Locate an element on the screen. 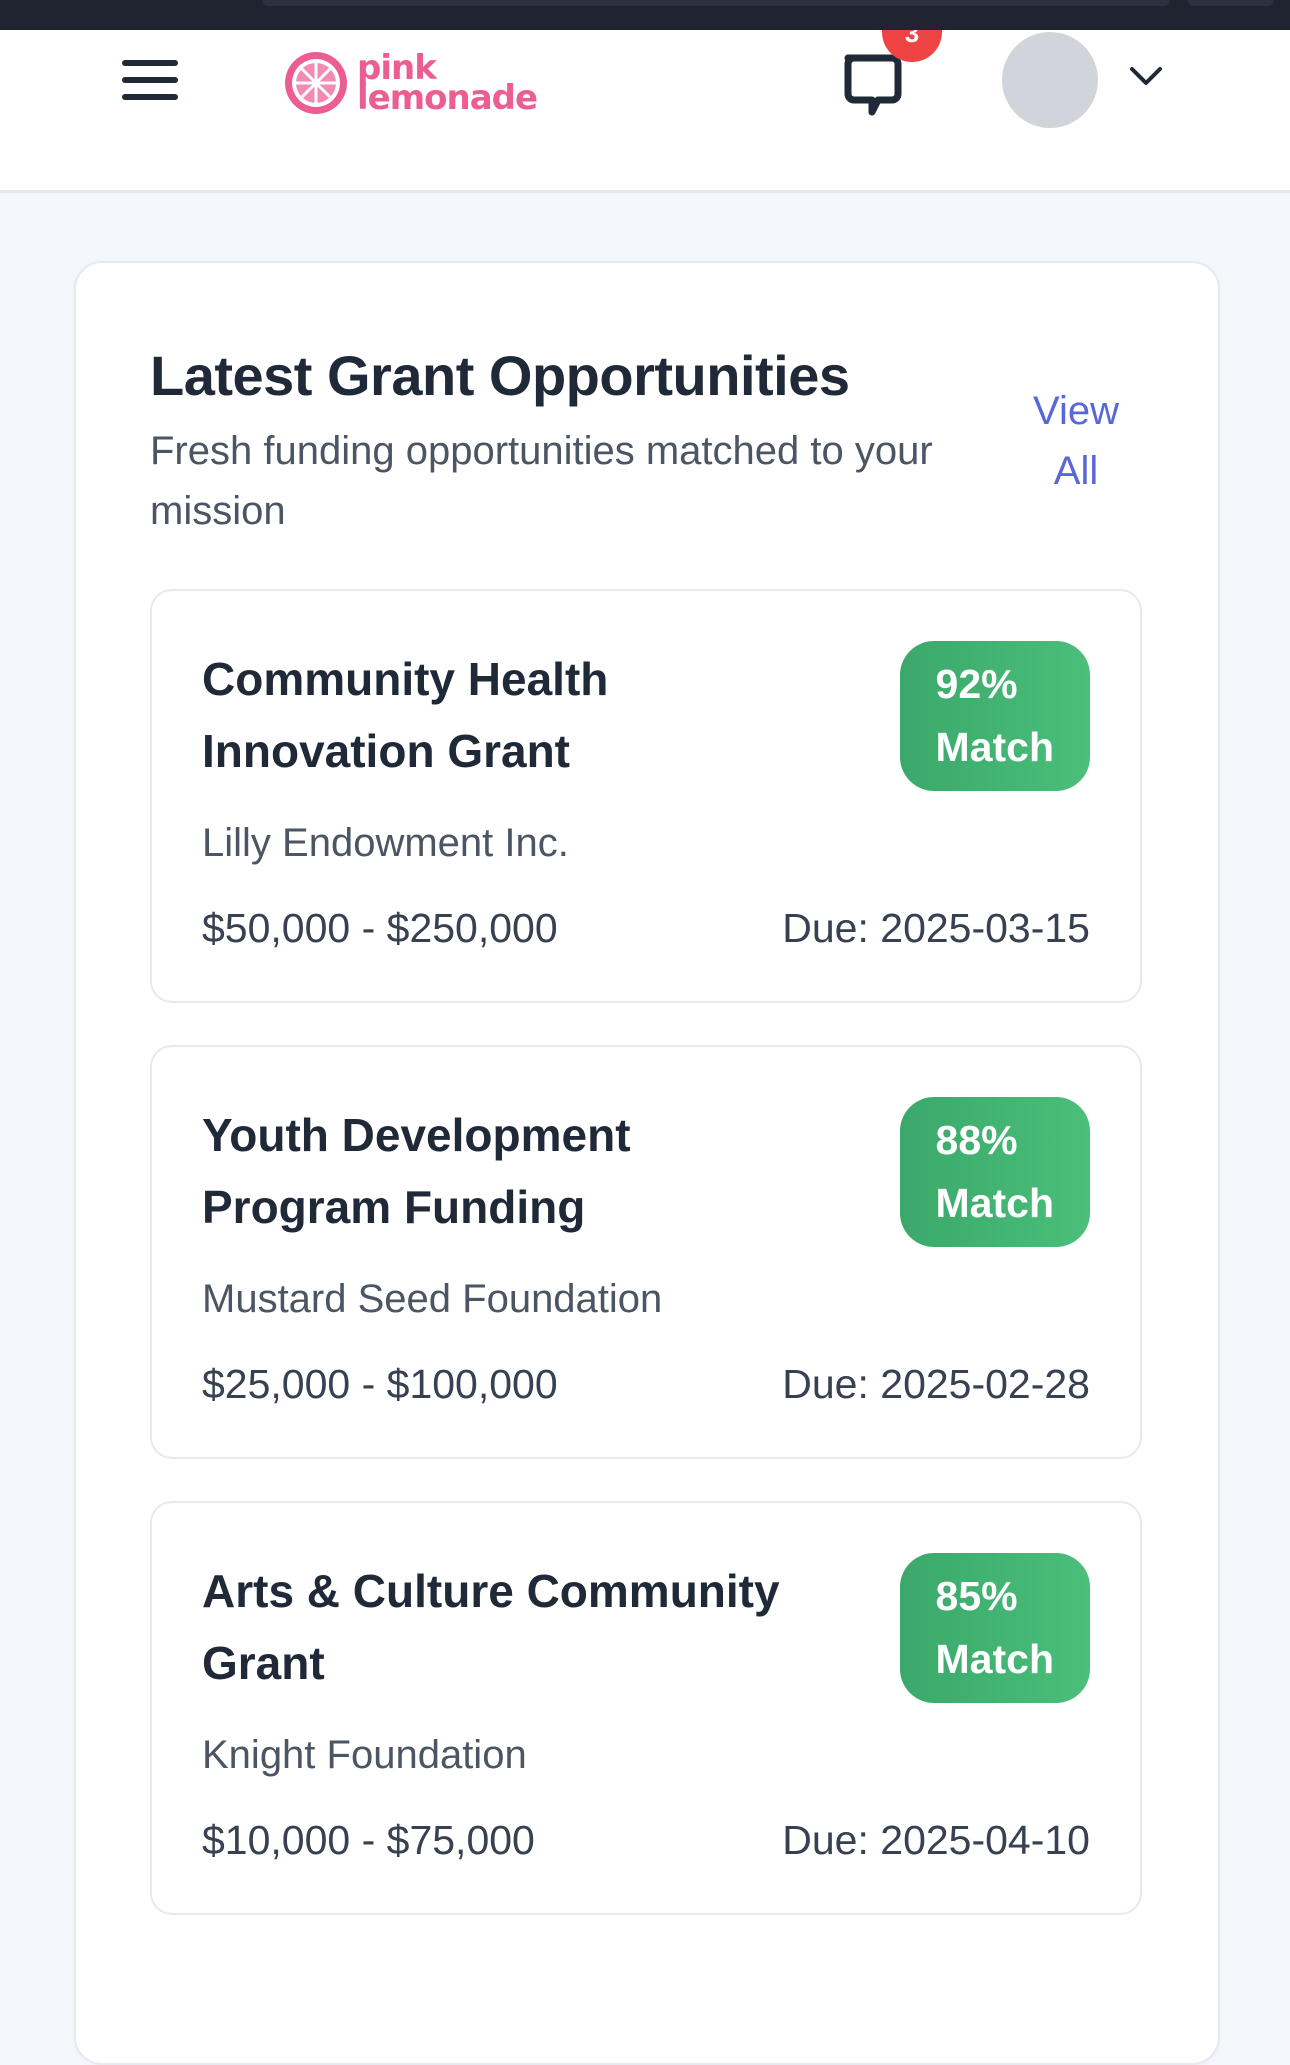  grant-due-date: Due: 2025-04-10 is located at coordinates (936, 1840).